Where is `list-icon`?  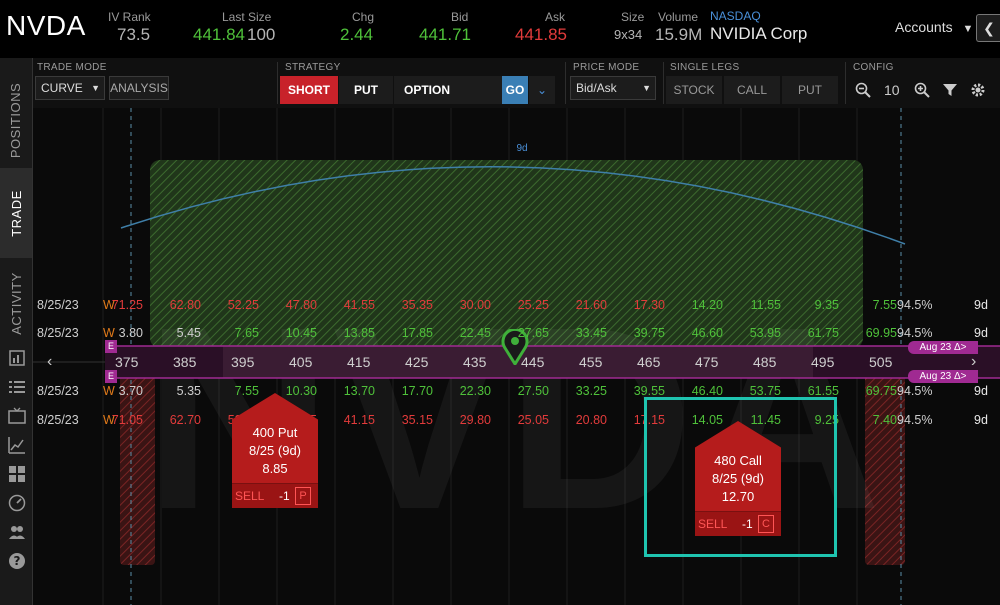 list-icon is located at coordinates (17, 387).